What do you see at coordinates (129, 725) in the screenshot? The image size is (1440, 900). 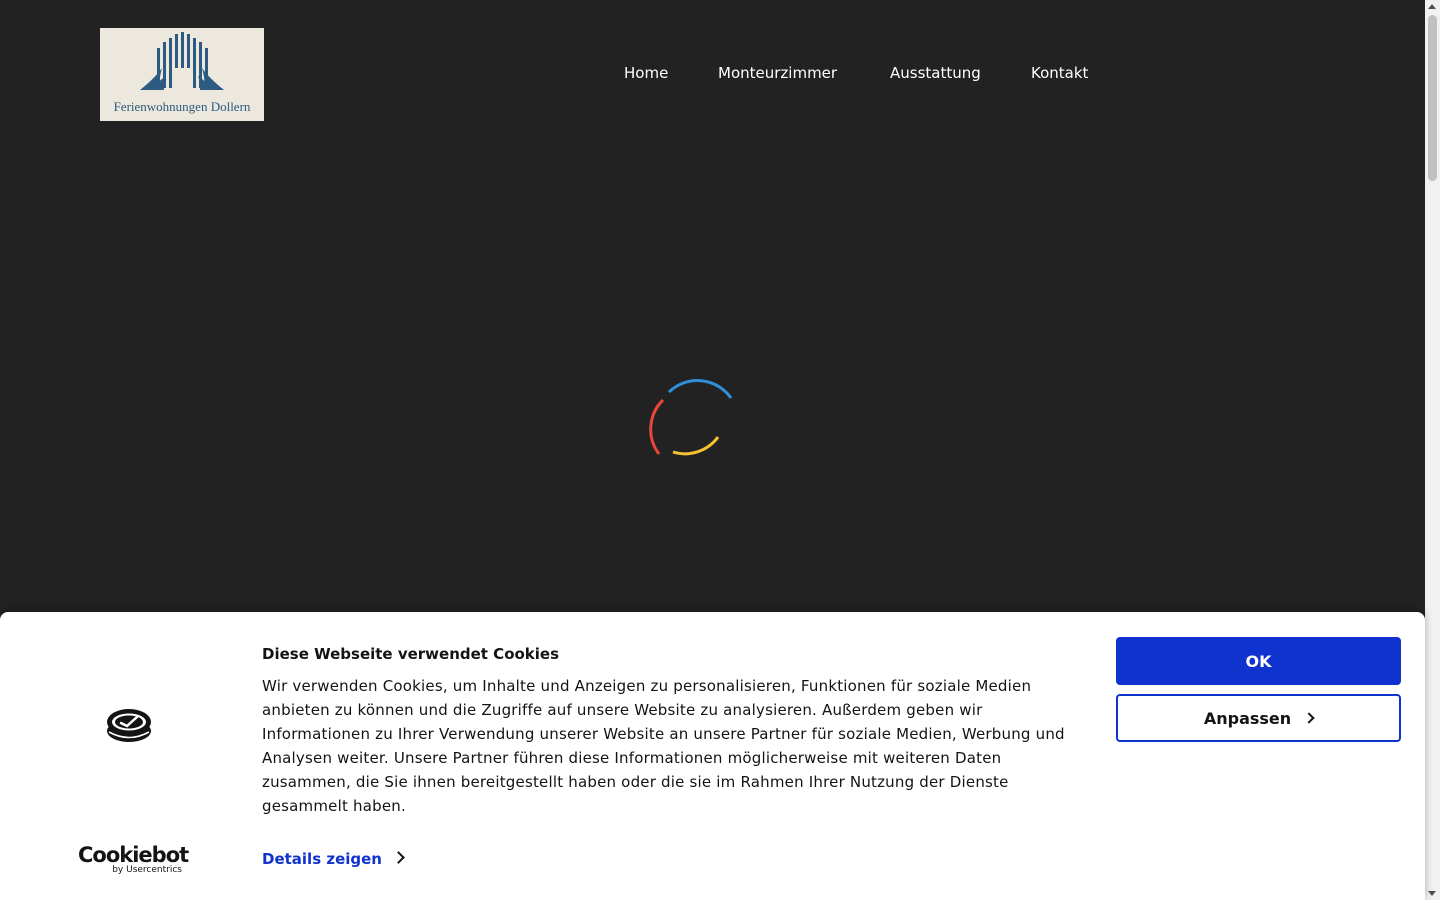 I see `cookiebot-logo-icon` at bounding box center [129, 725].